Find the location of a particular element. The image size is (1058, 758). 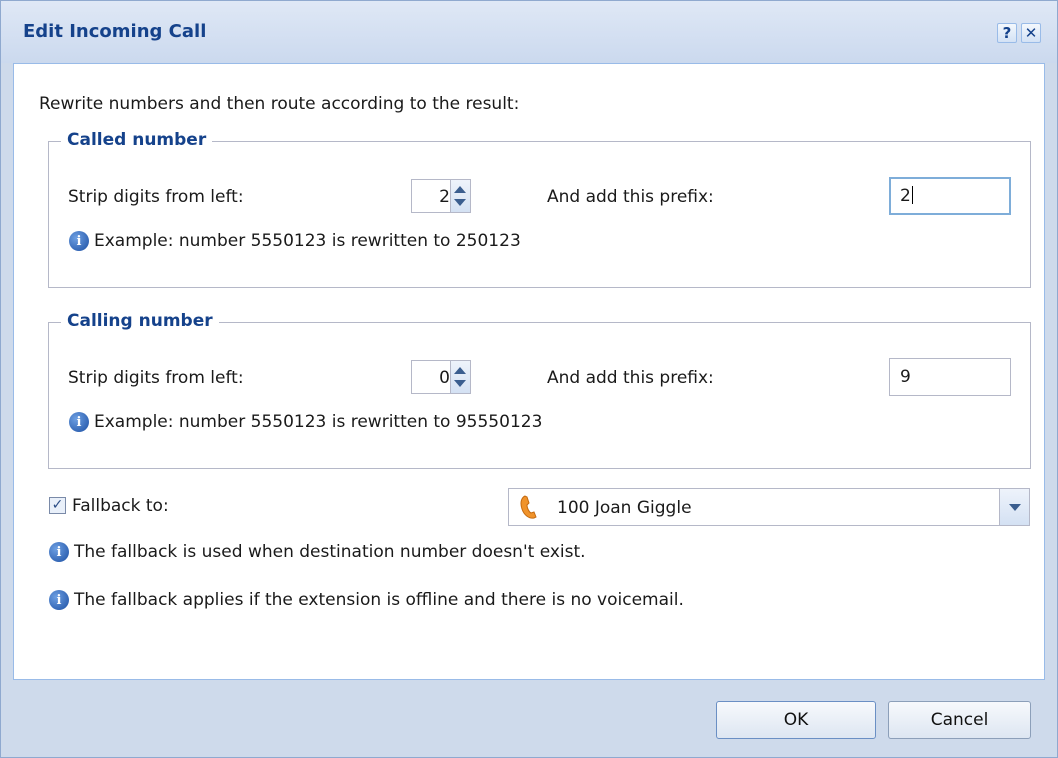

close-icon: ✕ is located at coordinates (1031, 33).